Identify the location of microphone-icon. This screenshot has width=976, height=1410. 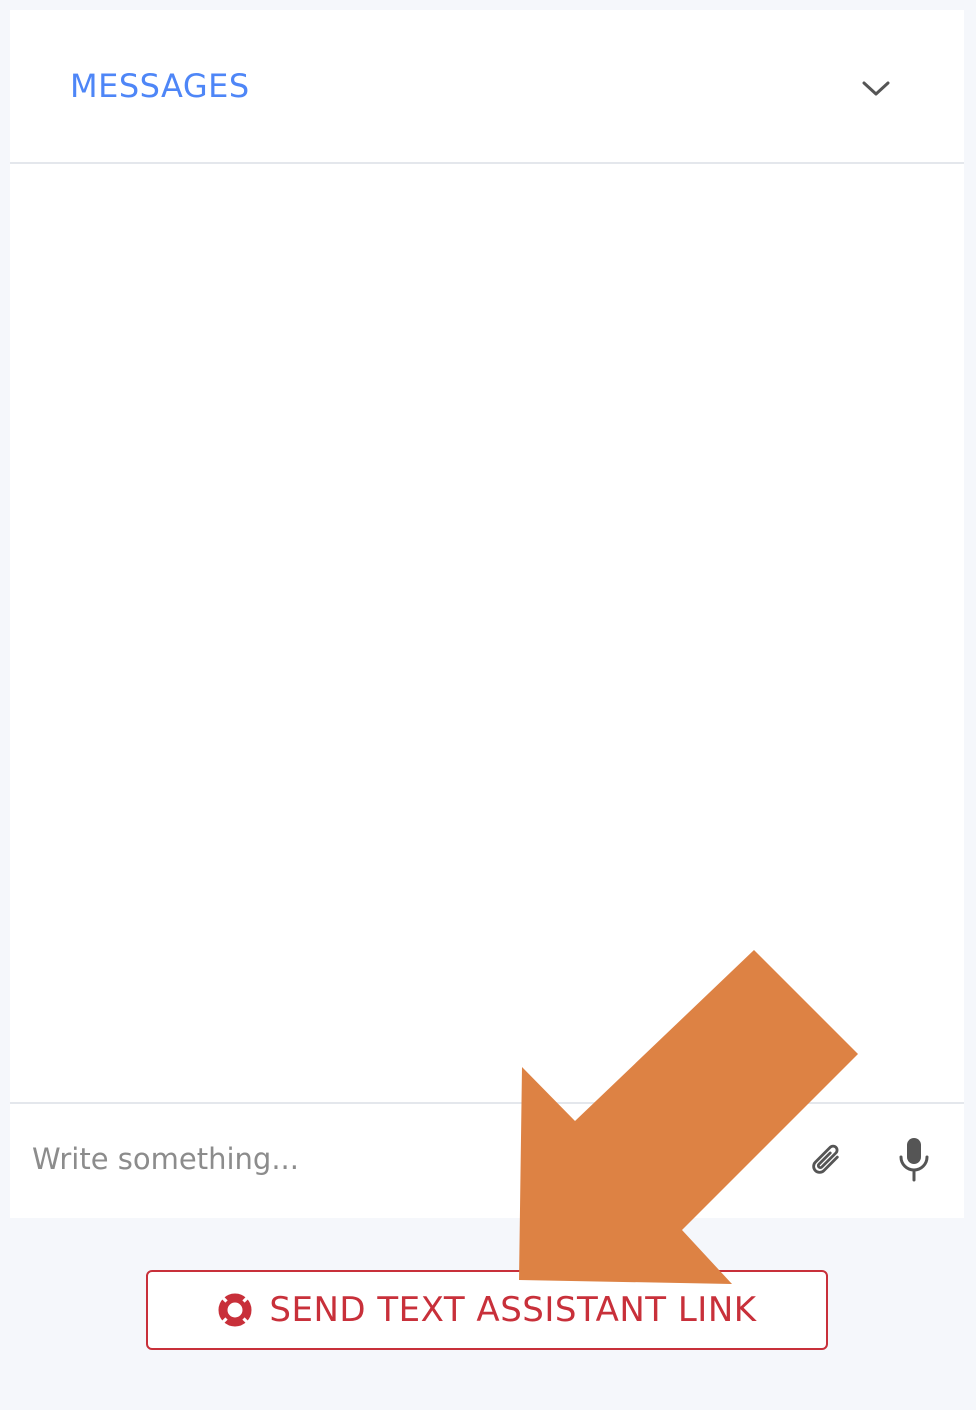
(914, 1160).